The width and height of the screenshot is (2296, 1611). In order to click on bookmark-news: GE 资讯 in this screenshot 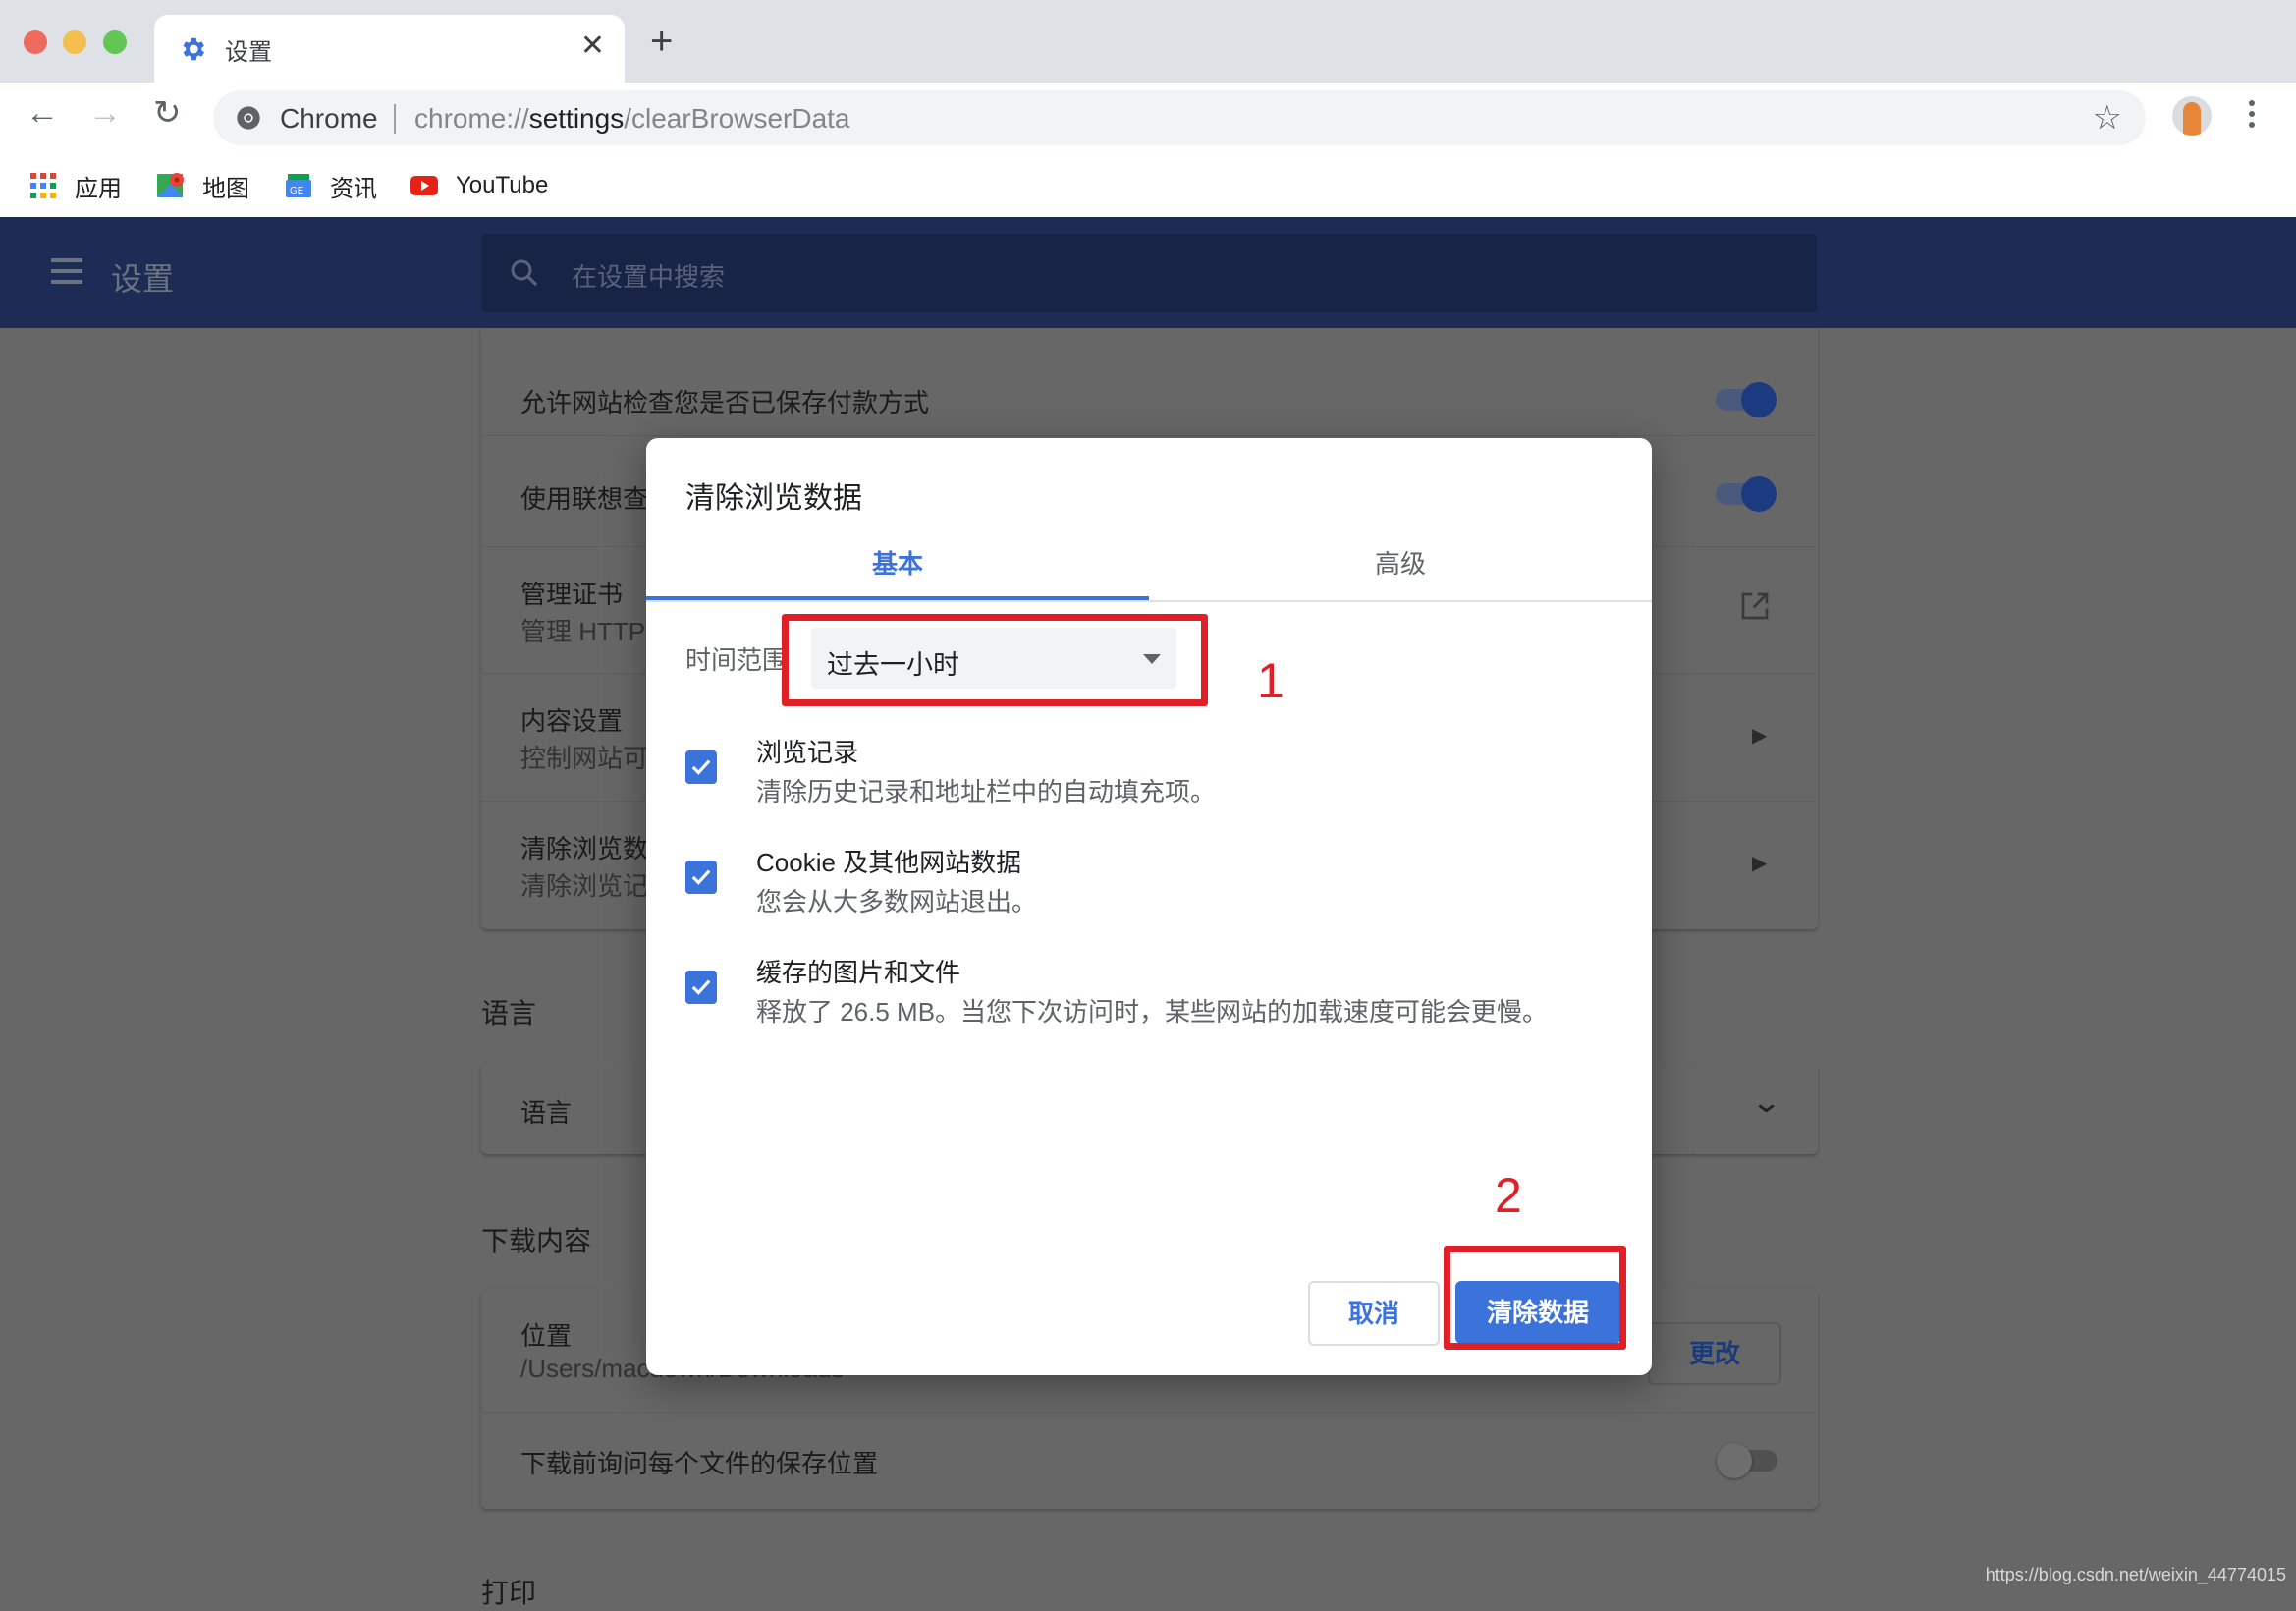, I will do `click(331, 185)`.